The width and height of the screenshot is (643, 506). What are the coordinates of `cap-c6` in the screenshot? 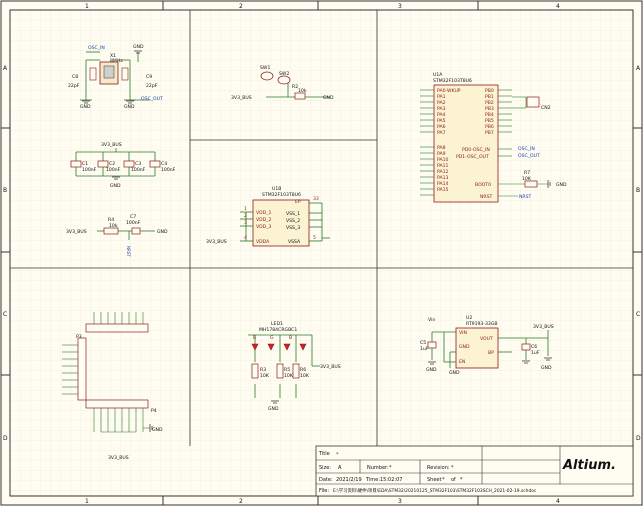 It's located at (526, 347).